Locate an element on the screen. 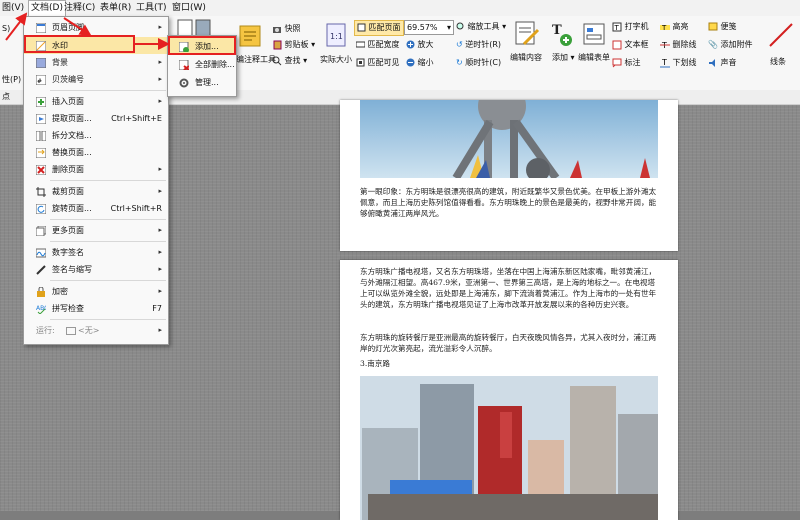  annotation-arrows is located at coordinates (87, 31).